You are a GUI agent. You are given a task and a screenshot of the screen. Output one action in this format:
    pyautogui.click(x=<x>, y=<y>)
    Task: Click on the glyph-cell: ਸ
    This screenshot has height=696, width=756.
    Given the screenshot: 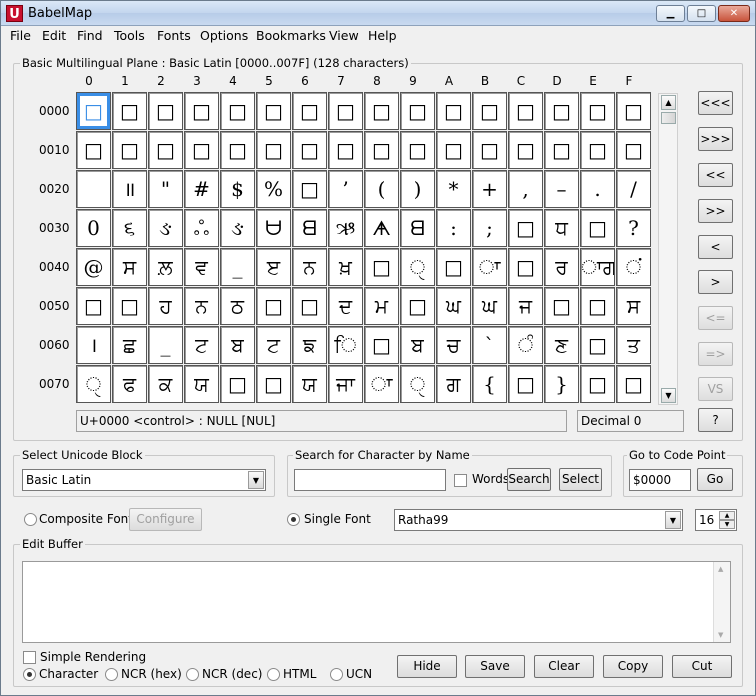 What is the action you would take?
    pyautogui.click(x=633, y=306)
    